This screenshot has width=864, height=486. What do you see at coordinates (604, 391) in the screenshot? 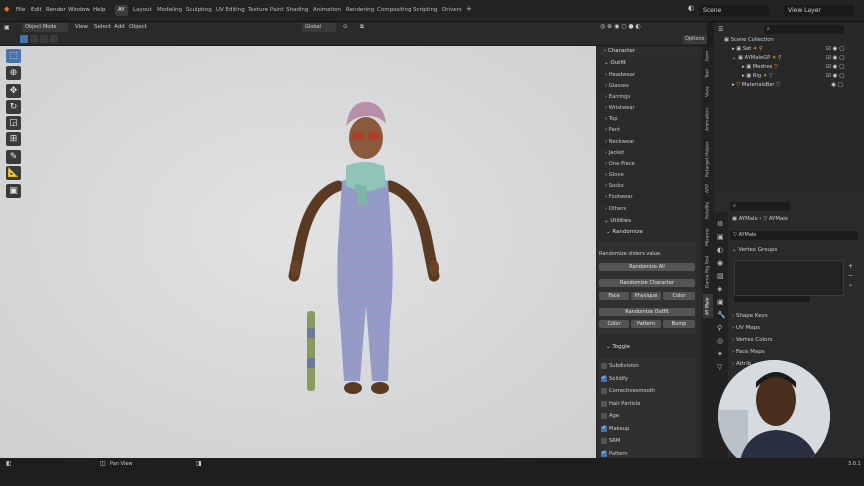
I see `correctivesmooth-checkbox` at bounding box center [604, 391].